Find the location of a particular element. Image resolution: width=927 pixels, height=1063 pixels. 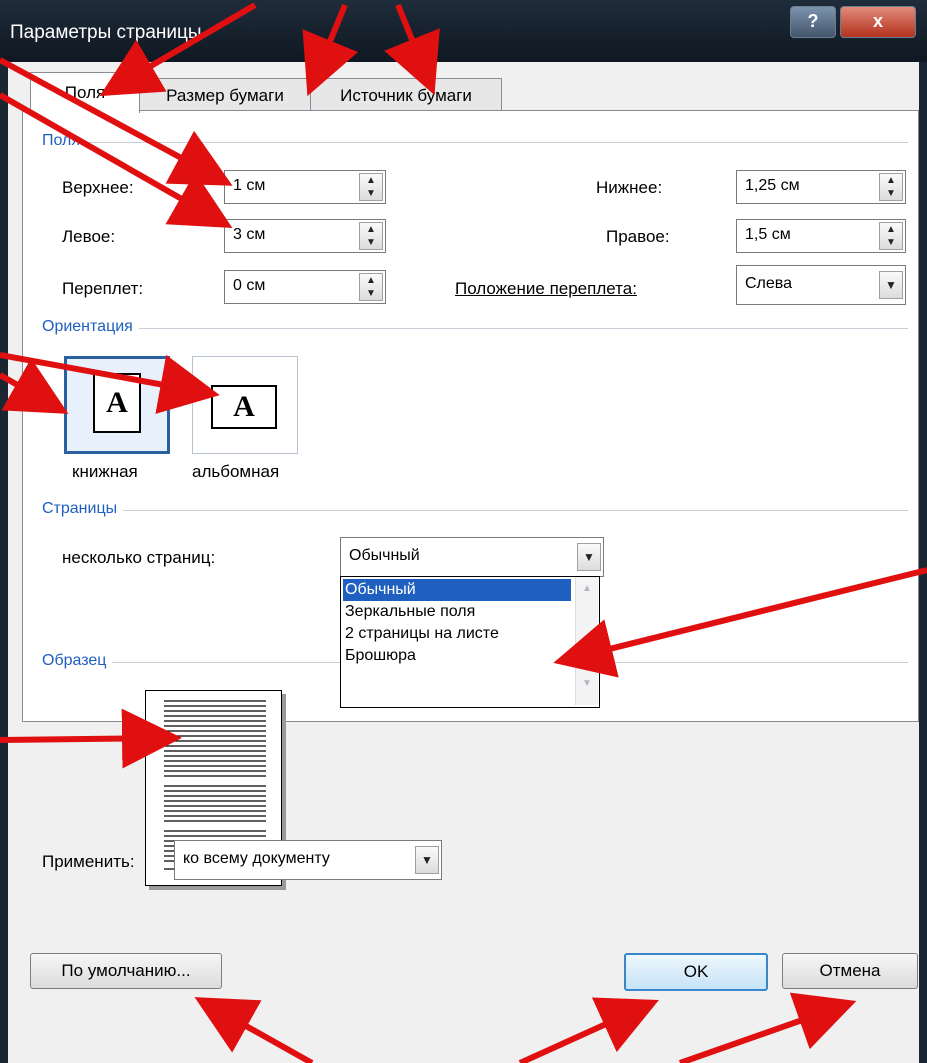

bottom-margin-spinner: 1,25 см ▲ ▼ is located at coordinates (821, 187).